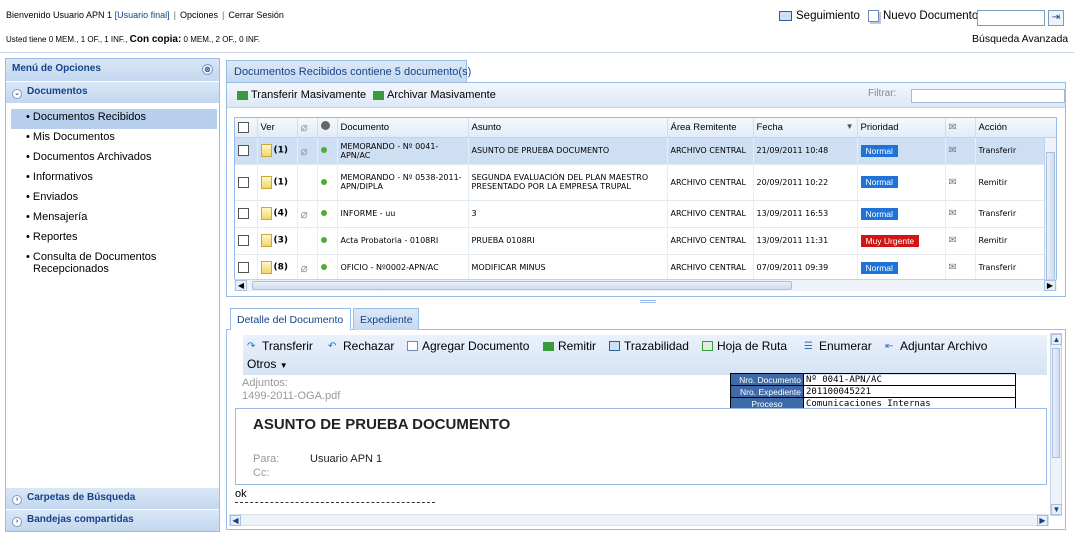 The image size is (1074, 534). Describe the element at coordinates (838, 346) in the screenshot. I see `enumerate-button: ☰ Enumerar` at that location.